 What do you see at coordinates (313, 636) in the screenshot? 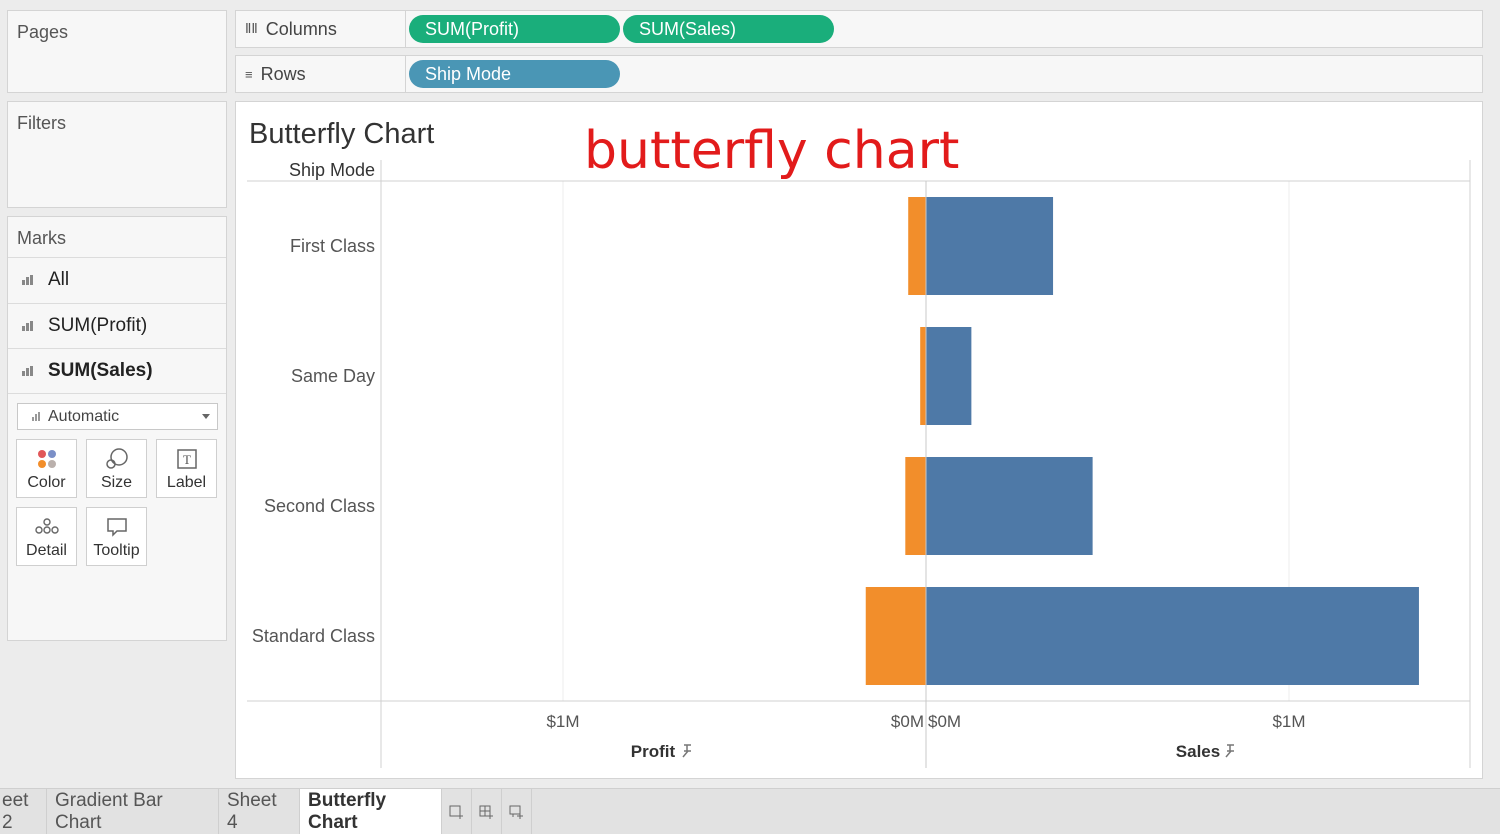
I see `category-label: Standard Class` at bounding box center [313, 636].